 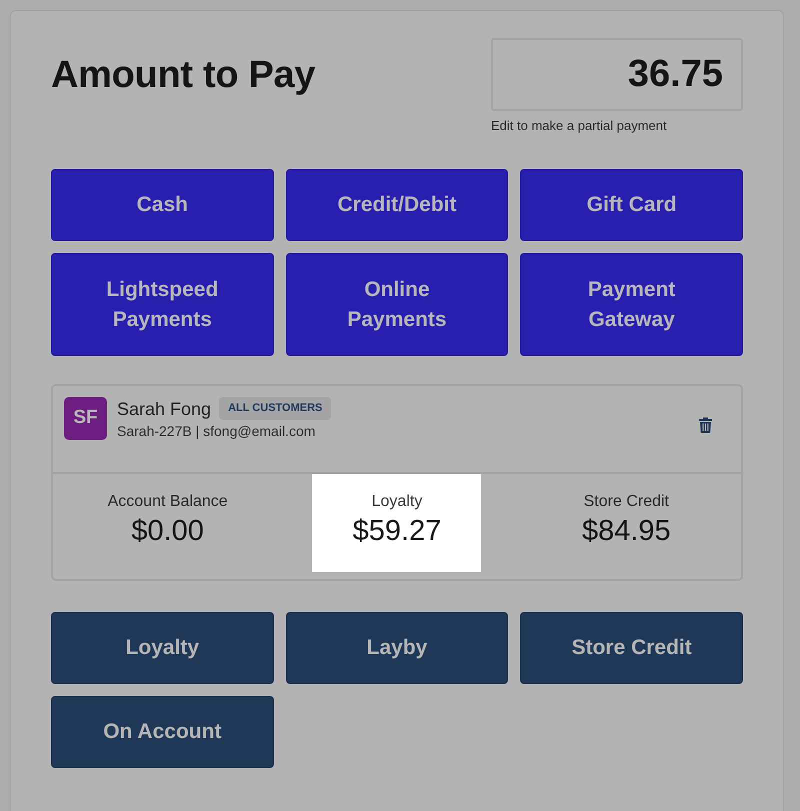 I want to click on payment-method-button: Credit/Debit, so click(x=397, y=205).